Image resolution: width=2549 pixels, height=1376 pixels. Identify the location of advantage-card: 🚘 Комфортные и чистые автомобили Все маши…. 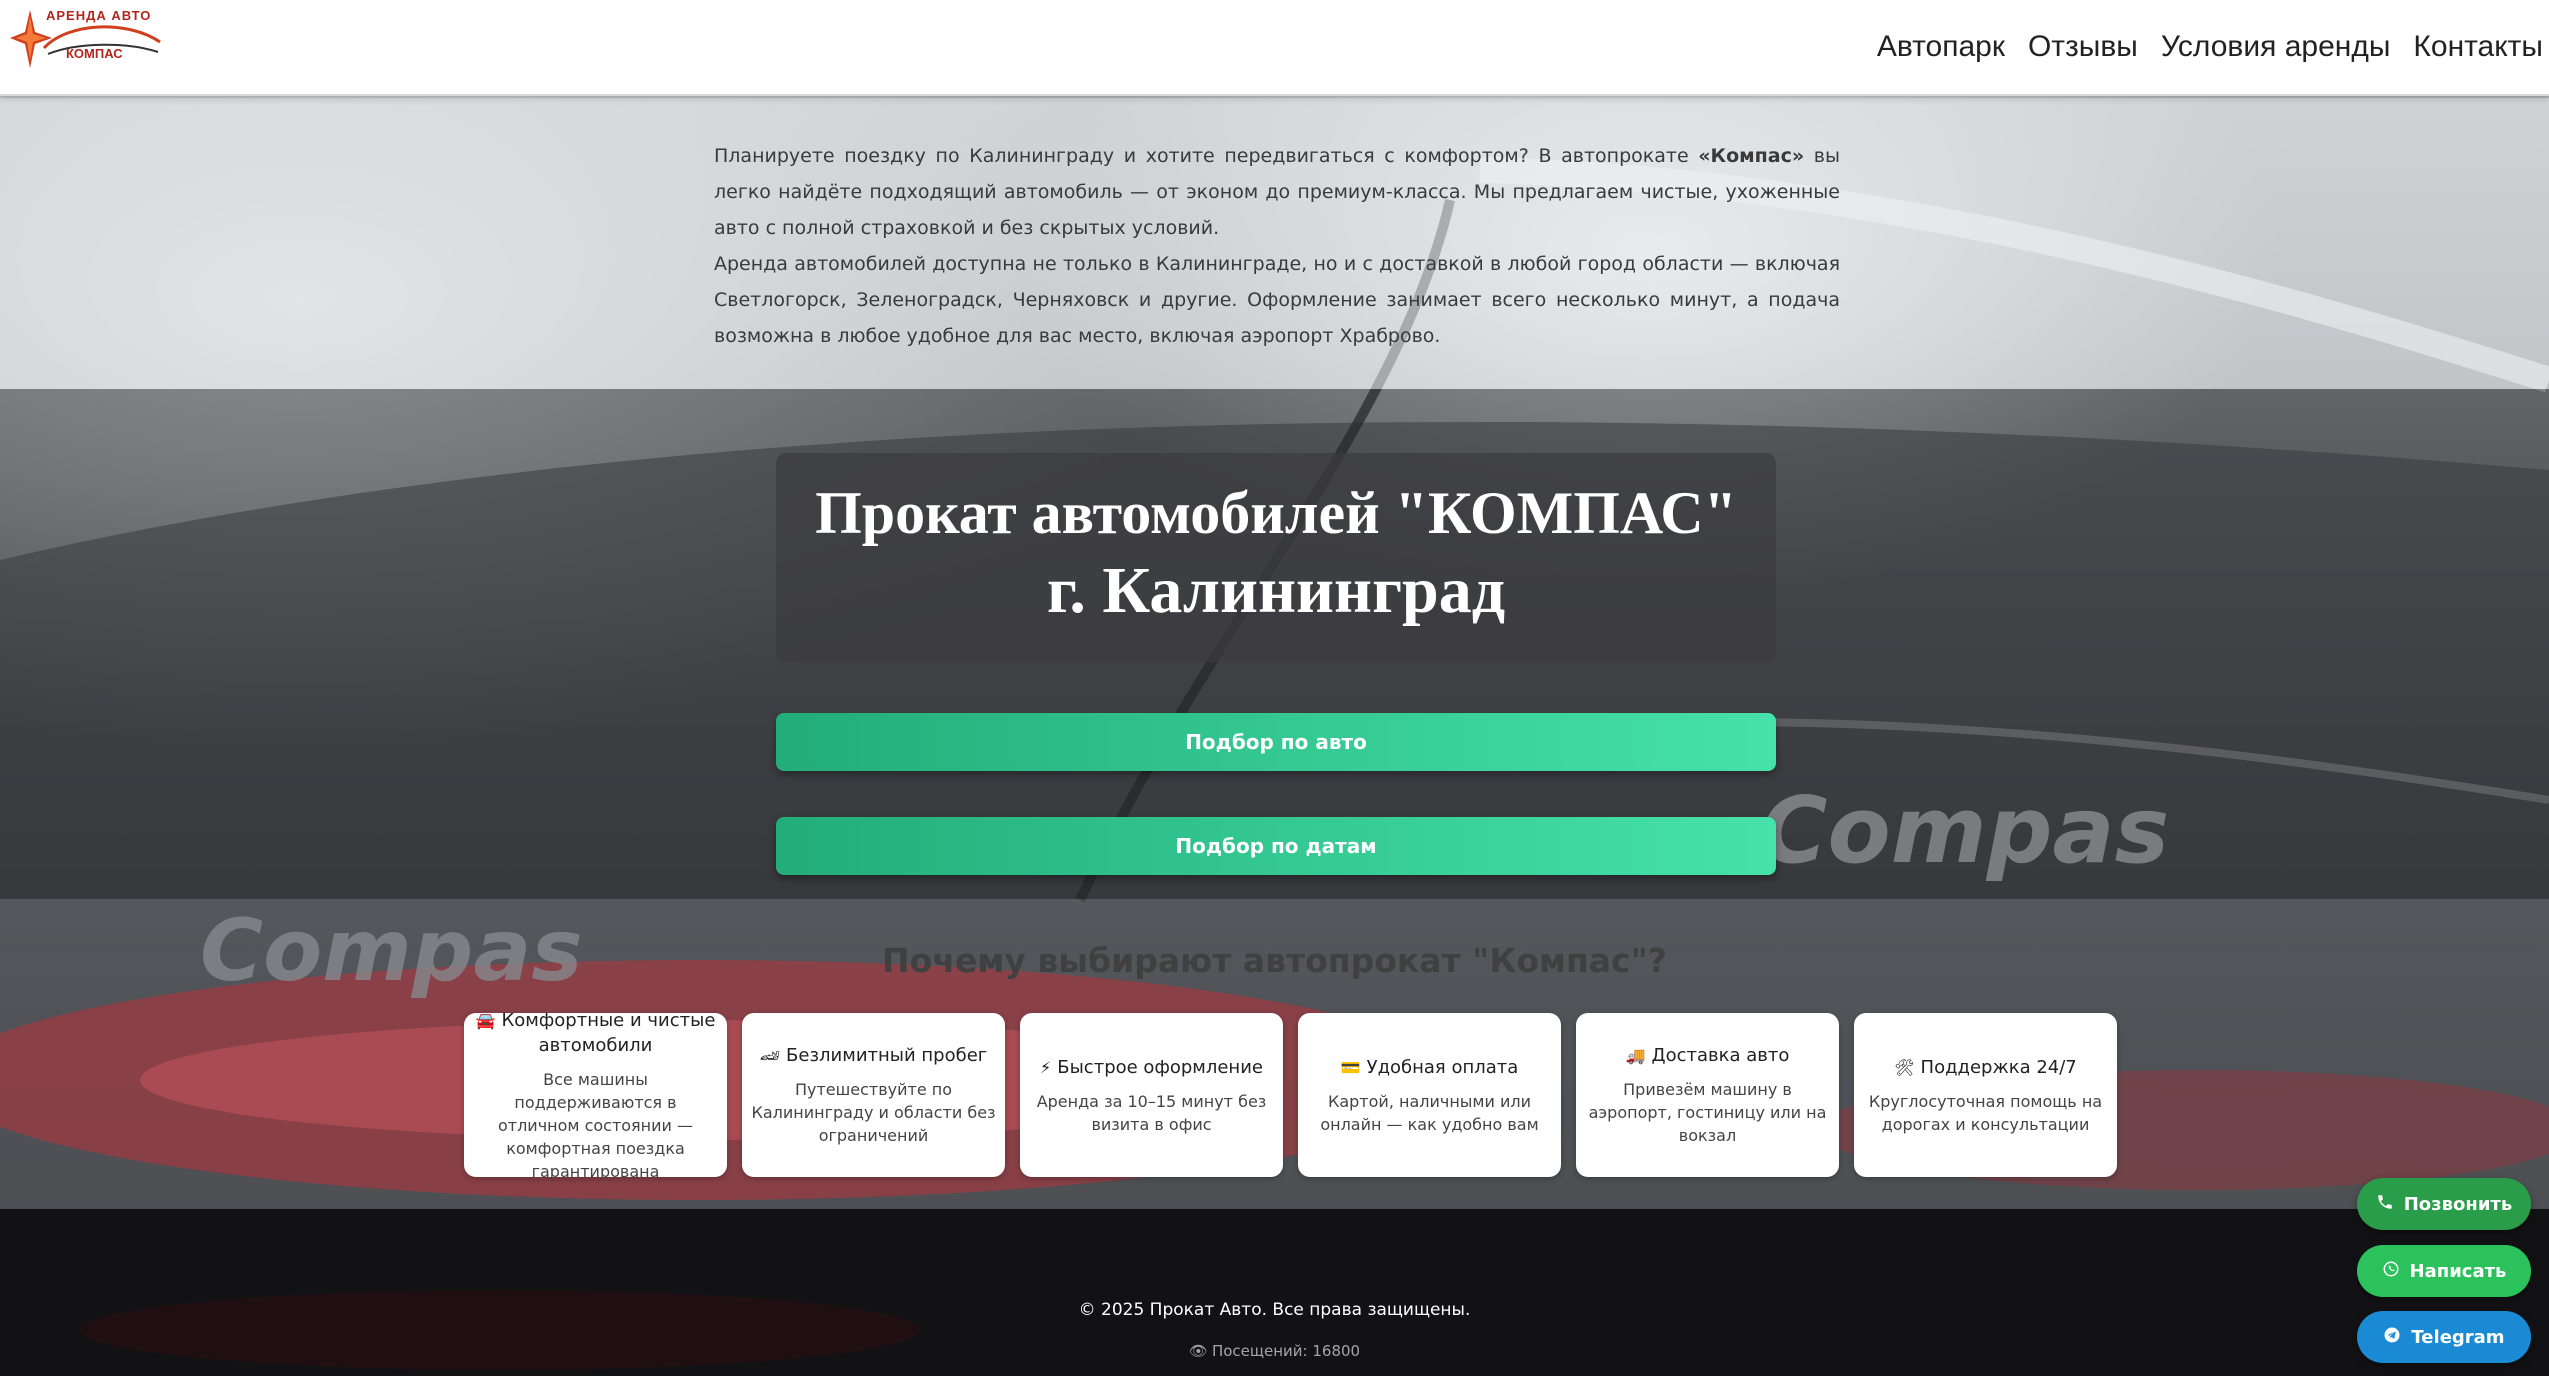
(595, 1095).